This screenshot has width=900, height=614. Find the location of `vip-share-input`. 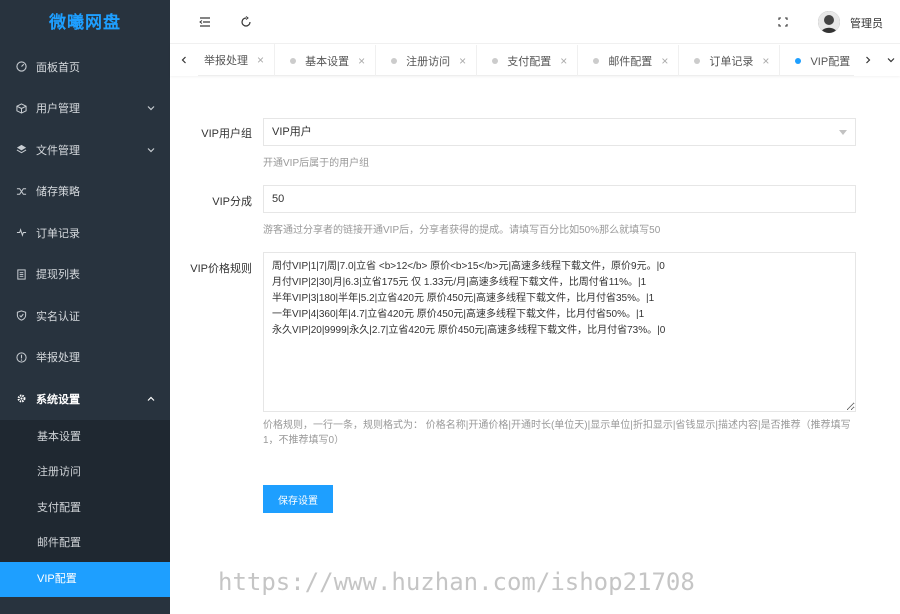

vip-share-input is located at coordinates (559, 199).